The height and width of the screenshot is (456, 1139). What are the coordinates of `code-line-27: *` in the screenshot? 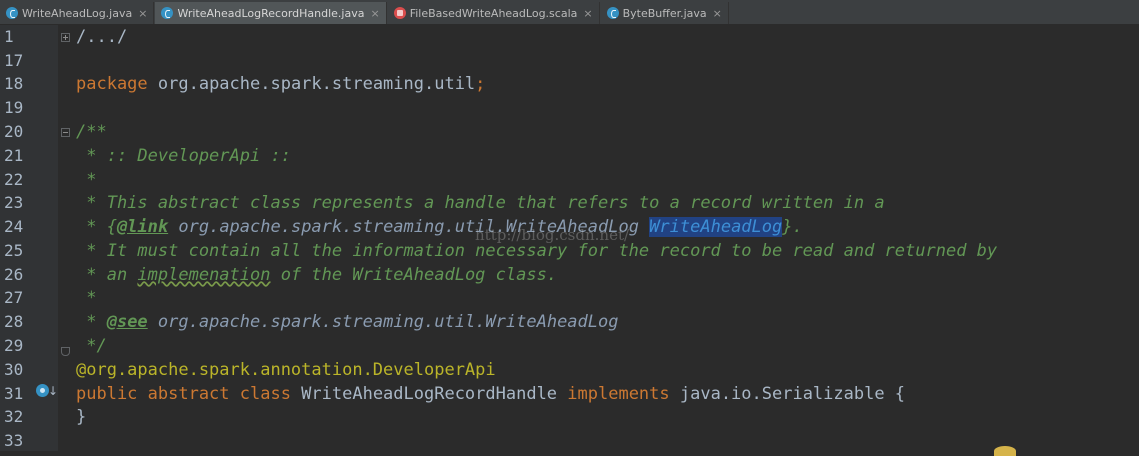 It's located at (86, 298).